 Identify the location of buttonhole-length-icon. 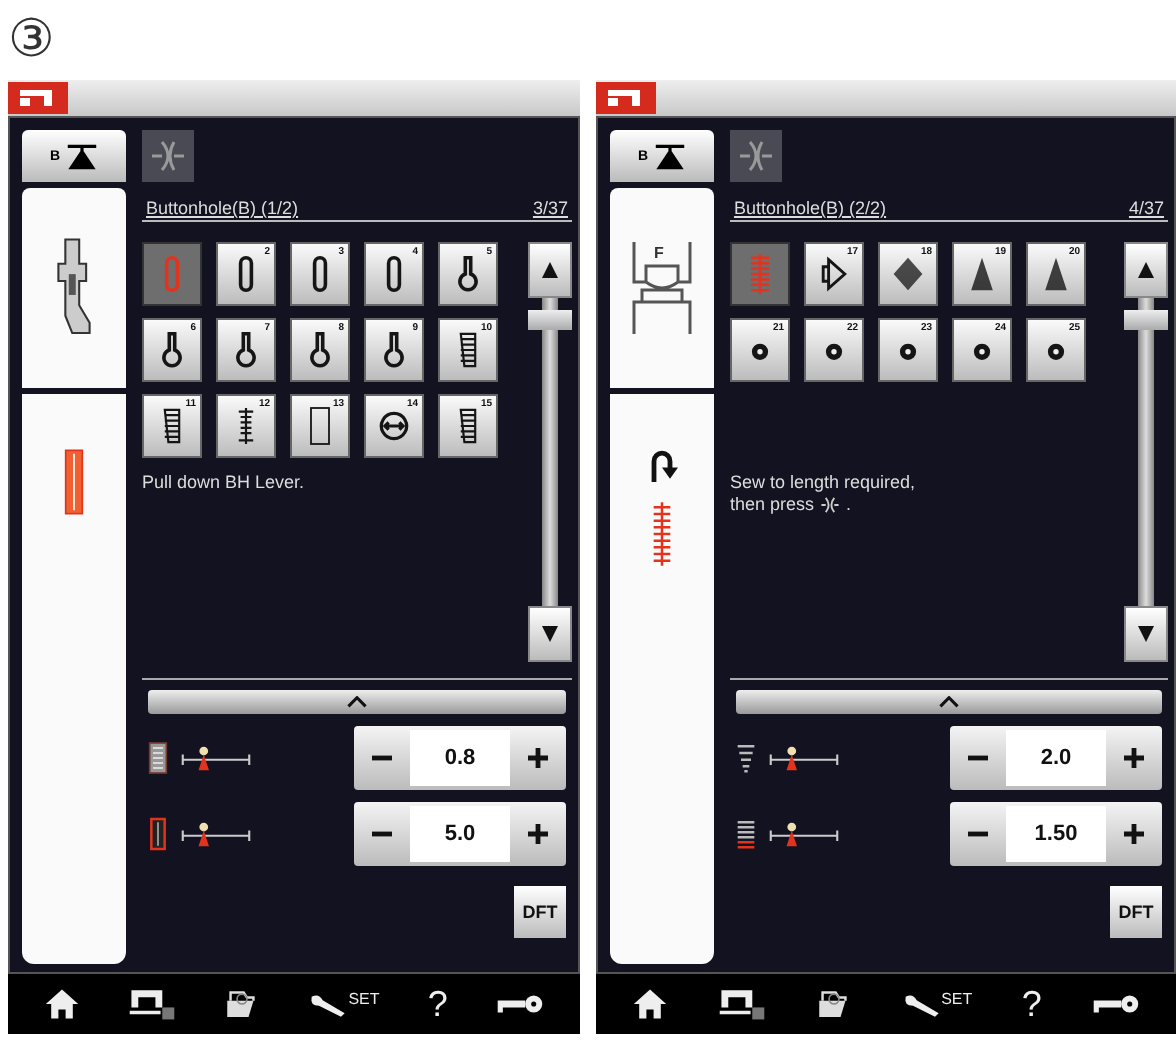
(158, 834).